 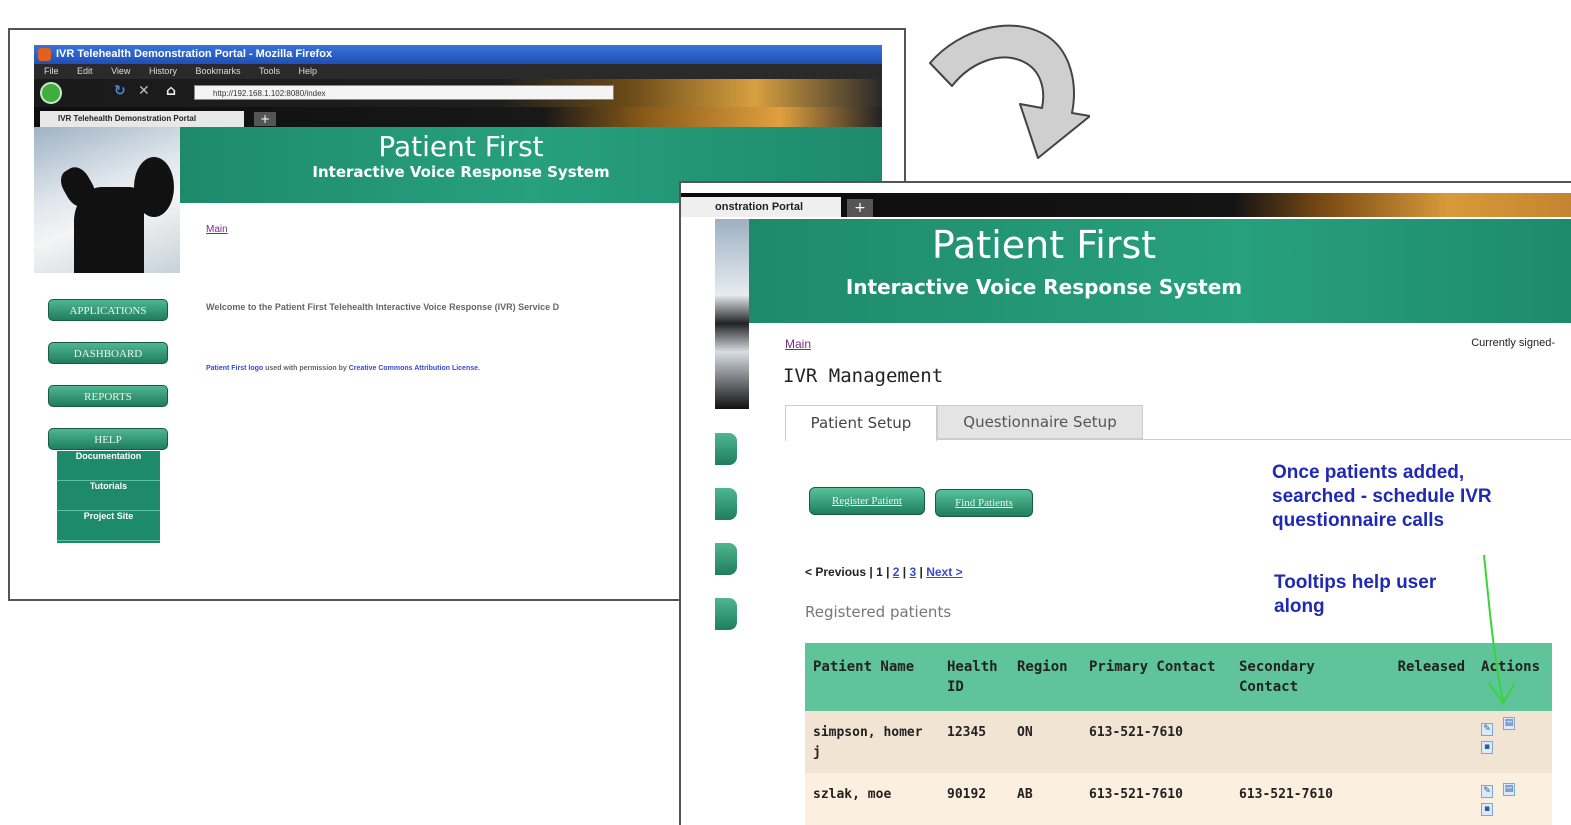 What do you see at coordinates (120, 91) in the screenshot?
I see `reload-icon: ↻` at bounding box center [120, 91].